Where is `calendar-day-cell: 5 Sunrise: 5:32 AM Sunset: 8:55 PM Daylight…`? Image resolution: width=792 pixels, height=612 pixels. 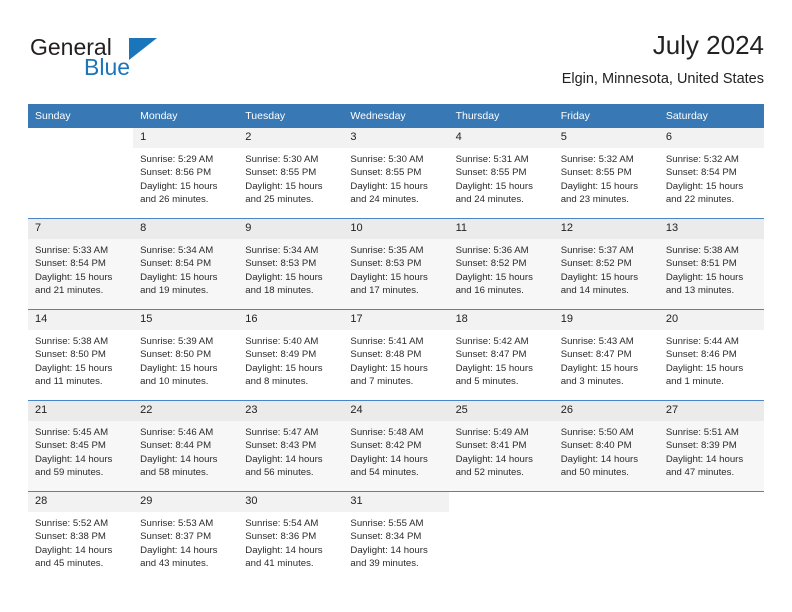 calendar-day-cell: 5 Sunrise: 5:32 AM Sunset: 8:55 PM Daylight… is located at coordinates (606, 173).